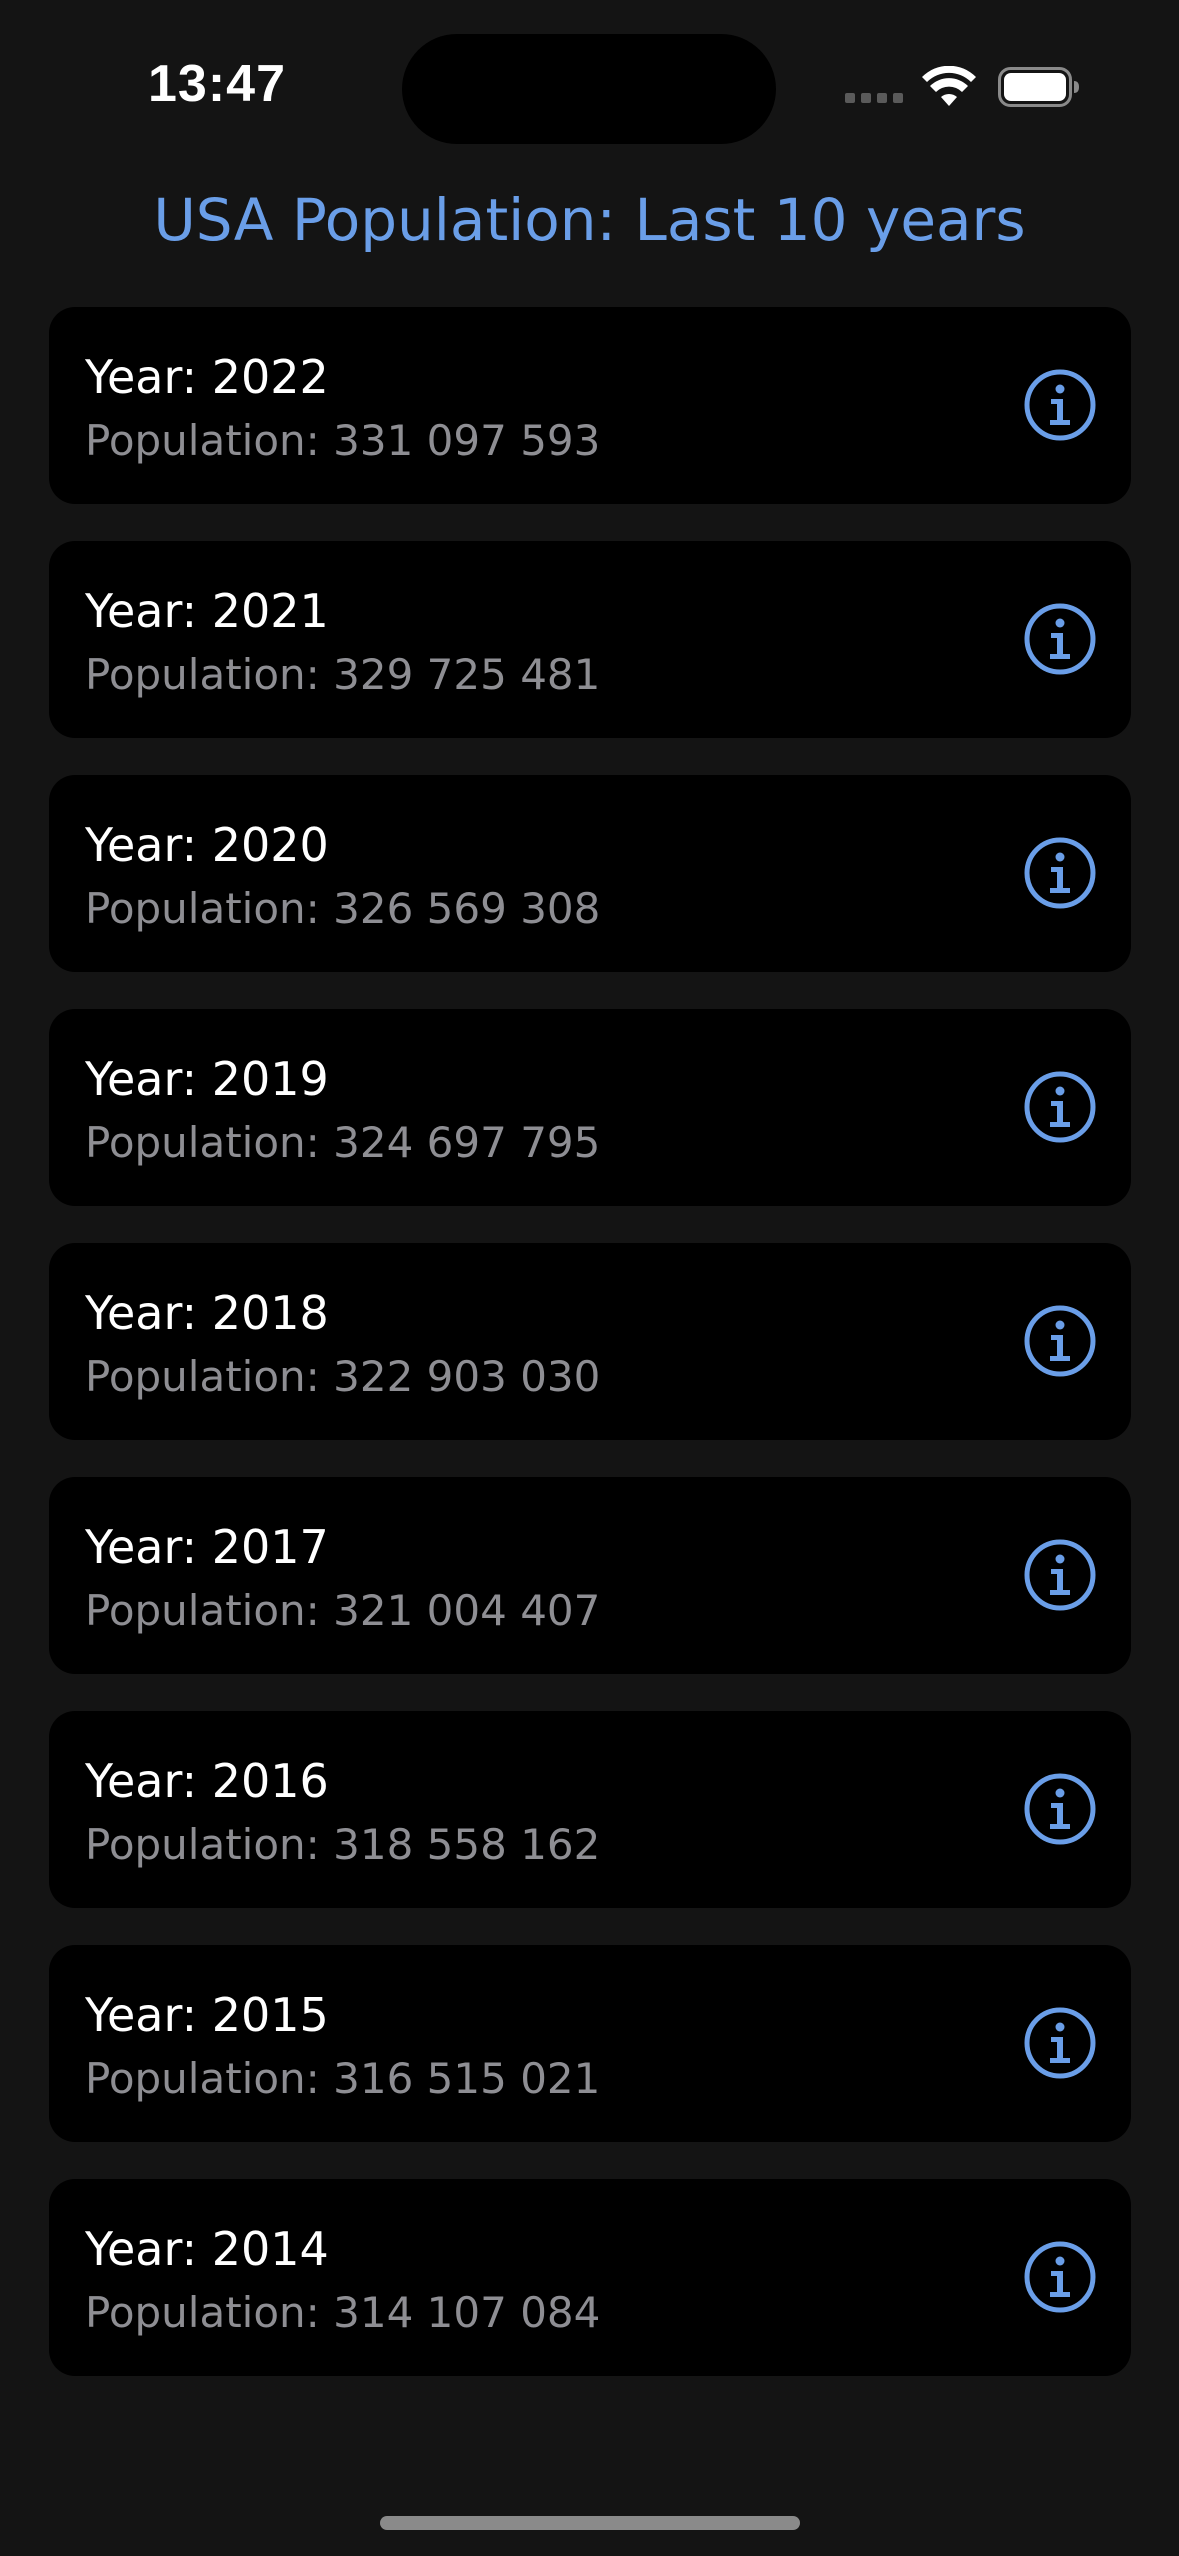 The image size is (1179, 2556). Describe the element at coordinates (207, 845) in the screenshot. I see `item-year: Year: 2020` at that location.